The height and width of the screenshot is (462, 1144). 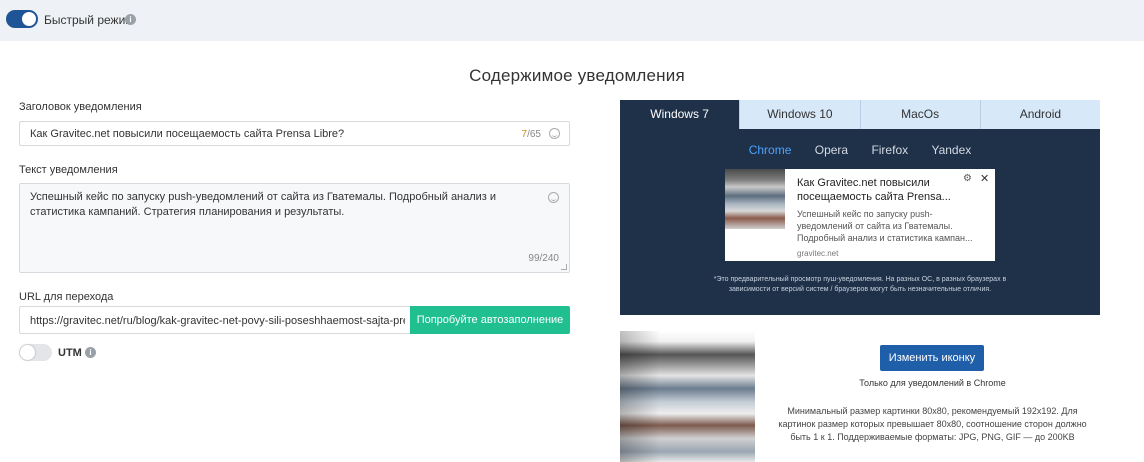 I want to click on close-icon: ✕, so click(x=984, y=178).